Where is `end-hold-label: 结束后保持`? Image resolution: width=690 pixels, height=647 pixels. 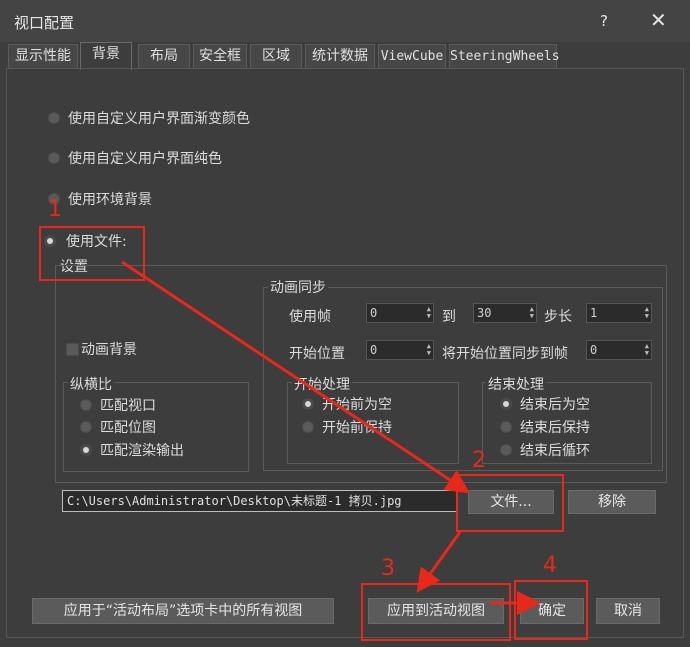 end-hold-label: 结束后保持 is located at coordinates (555, 428).